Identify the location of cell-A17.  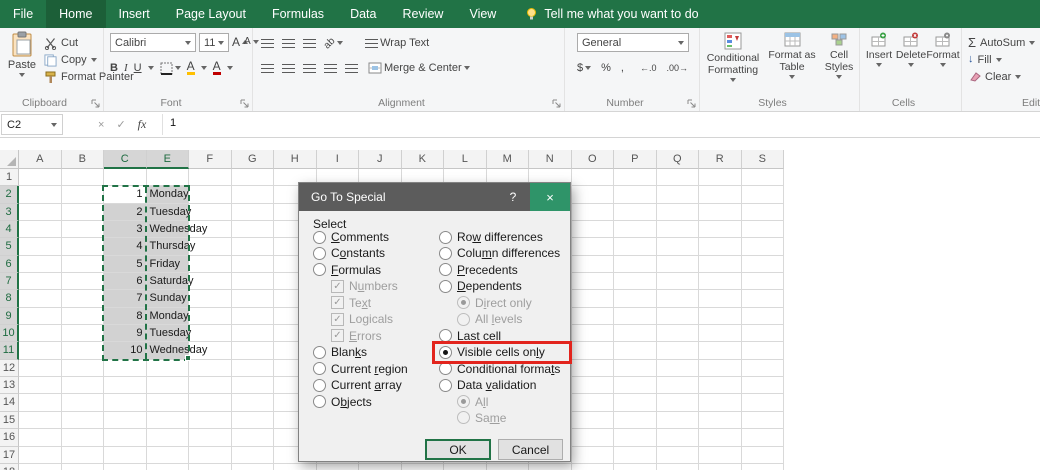
(40, 455).